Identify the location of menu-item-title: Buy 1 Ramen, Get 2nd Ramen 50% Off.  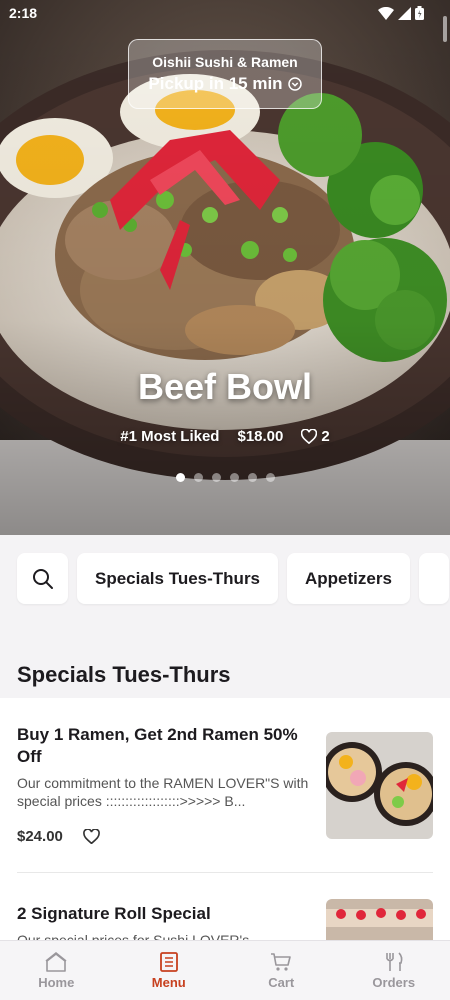
(157, 745).